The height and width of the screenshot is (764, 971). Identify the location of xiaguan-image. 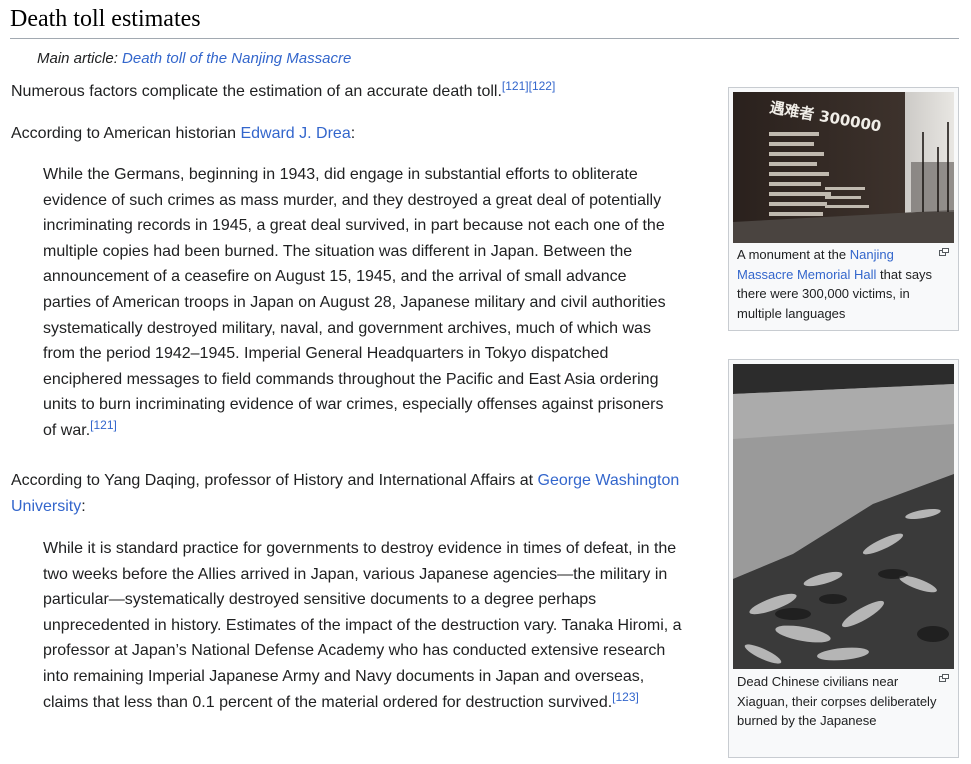
(843, 516).